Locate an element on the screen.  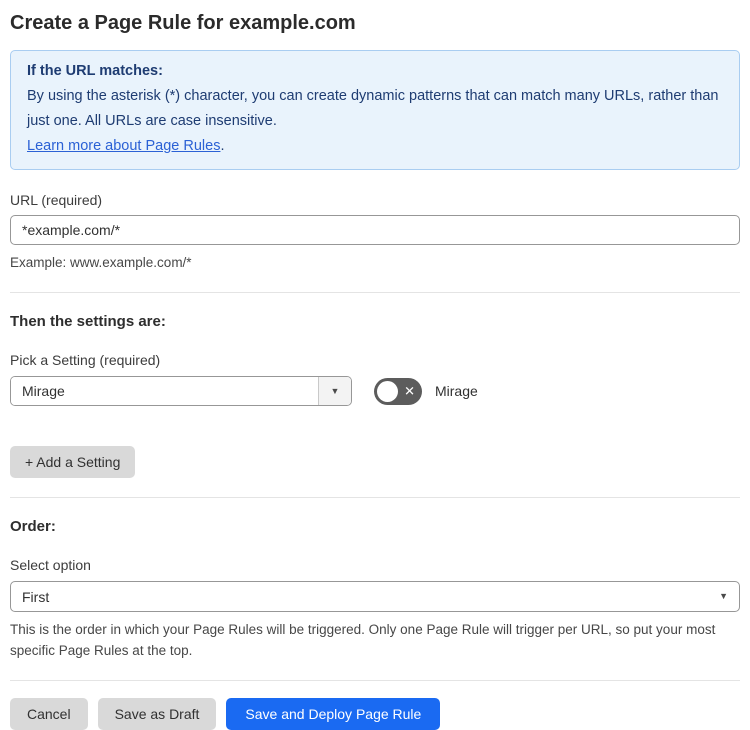
info-box-link-line: Learn more about Page Rules. is located at coordinates (375, 146).